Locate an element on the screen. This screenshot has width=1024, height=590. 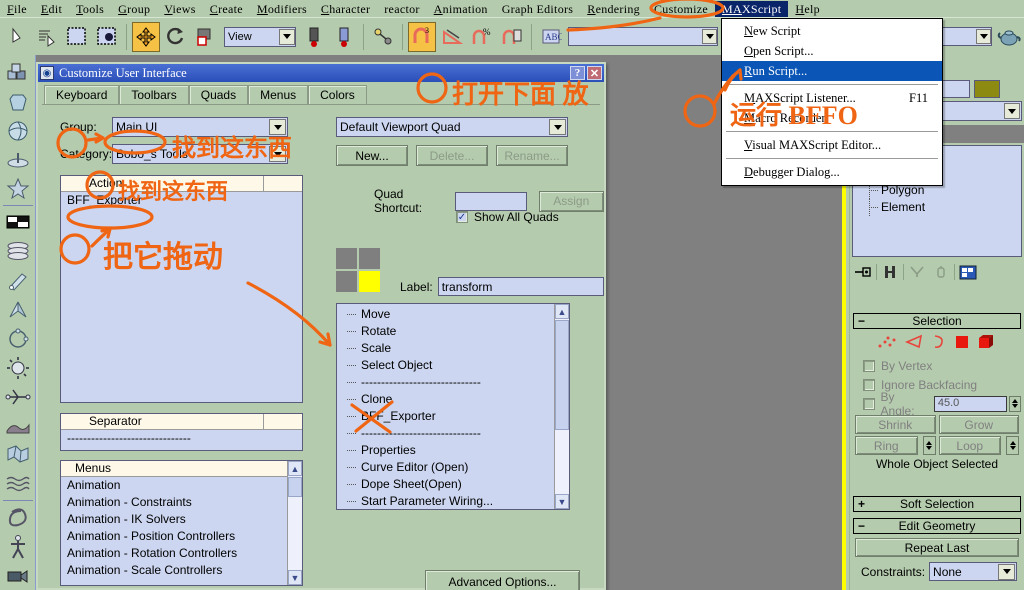
constraints-combo: None is located at coordinates (973, 571).